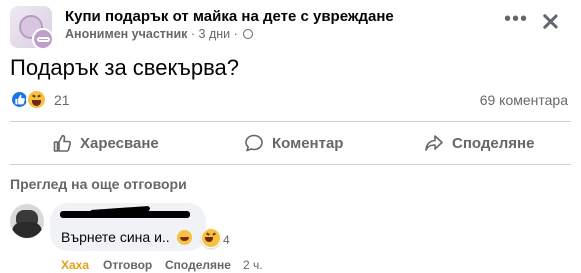 This screenshot has height=273, width=581. Describe the element at coordinates (134, 265) in the screenshot. I see `comment-reply-button: Отговор` at that location.